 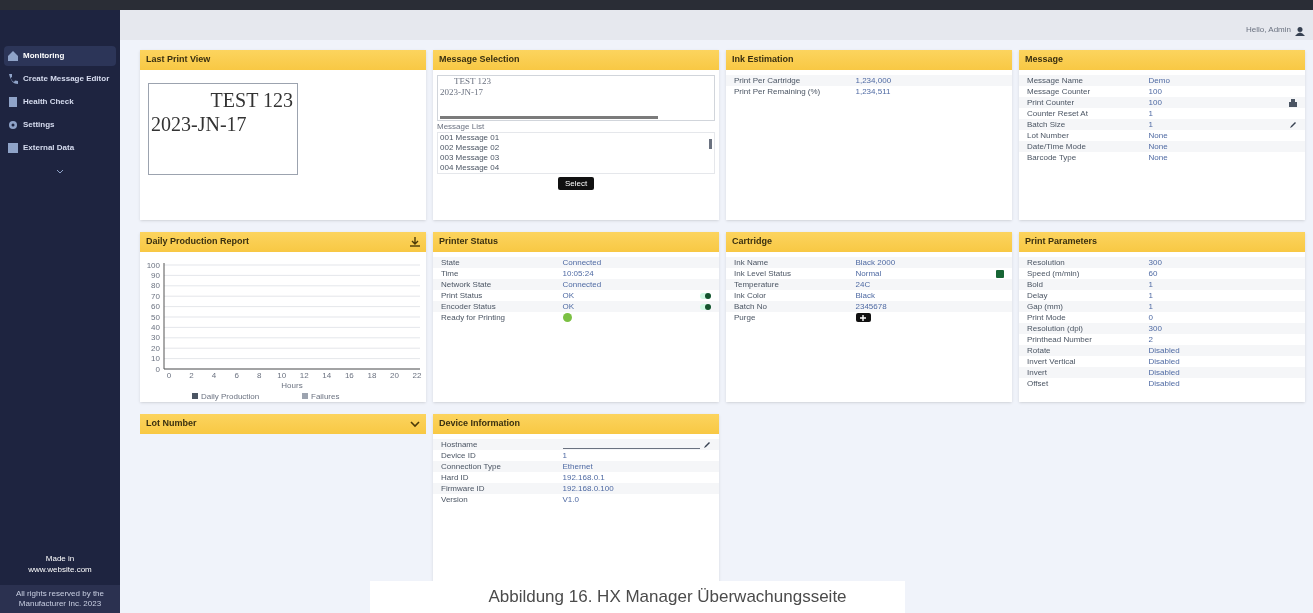 I want to click on field-value: Demo, so click(x=1159, y=80).